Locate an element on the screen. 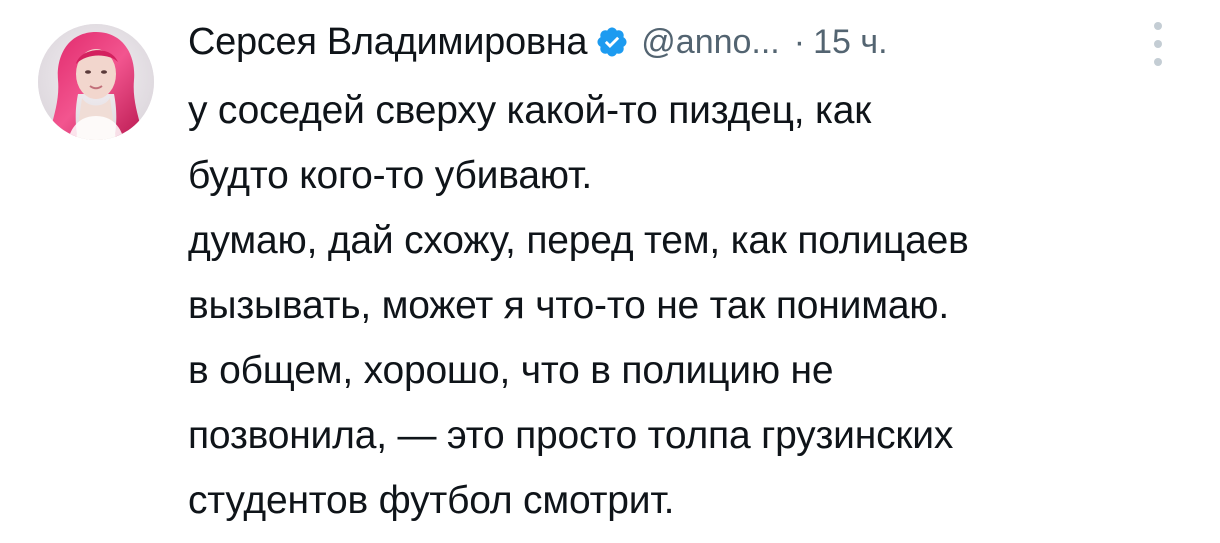  tweet-text-line: позвонила, — это просто толпа грузинских is located at coordinates (571, 435).